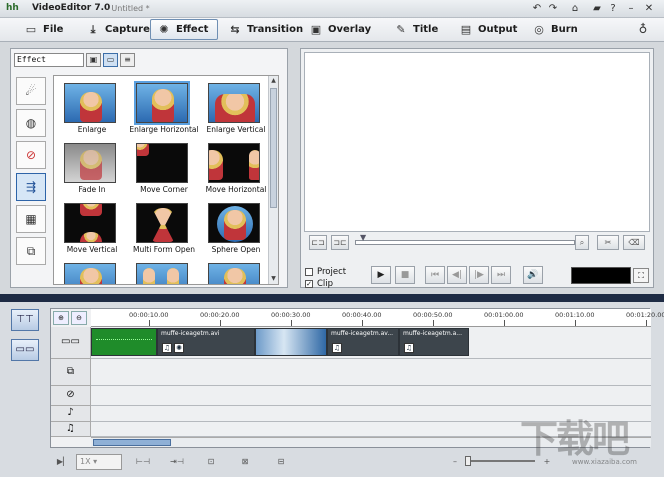 This screenshot has width=664, height=477. What do you see at coordinates (49, 60) in the screenshot?
I see `effect-category-select: Effect` at bounding box center [49, 60].